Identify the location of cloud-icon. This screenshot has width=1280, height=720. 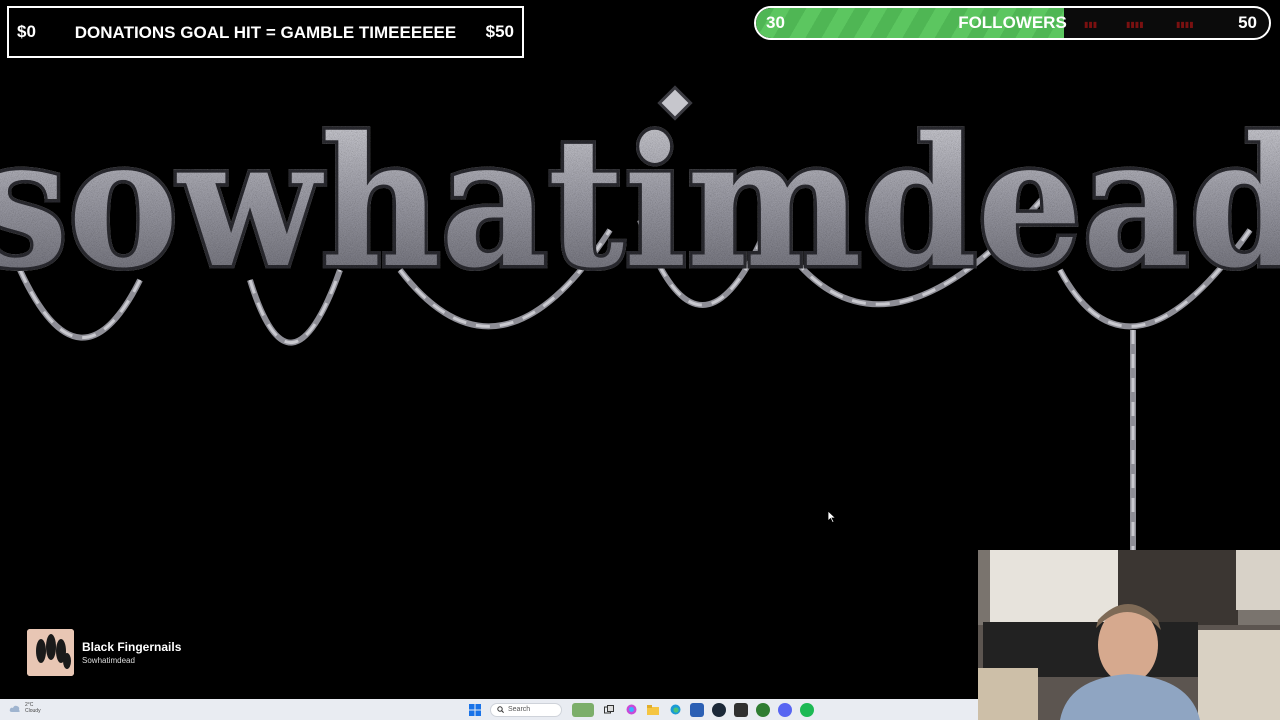
(14, 708).